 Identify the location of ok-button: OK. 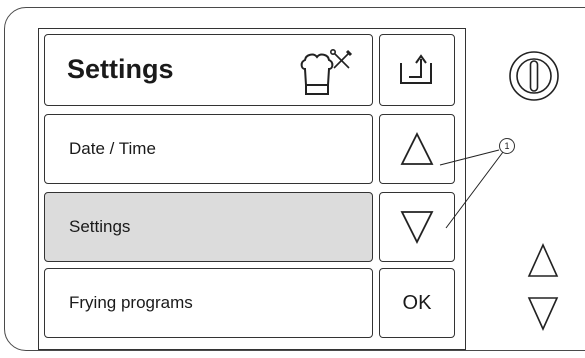
(417, 303).